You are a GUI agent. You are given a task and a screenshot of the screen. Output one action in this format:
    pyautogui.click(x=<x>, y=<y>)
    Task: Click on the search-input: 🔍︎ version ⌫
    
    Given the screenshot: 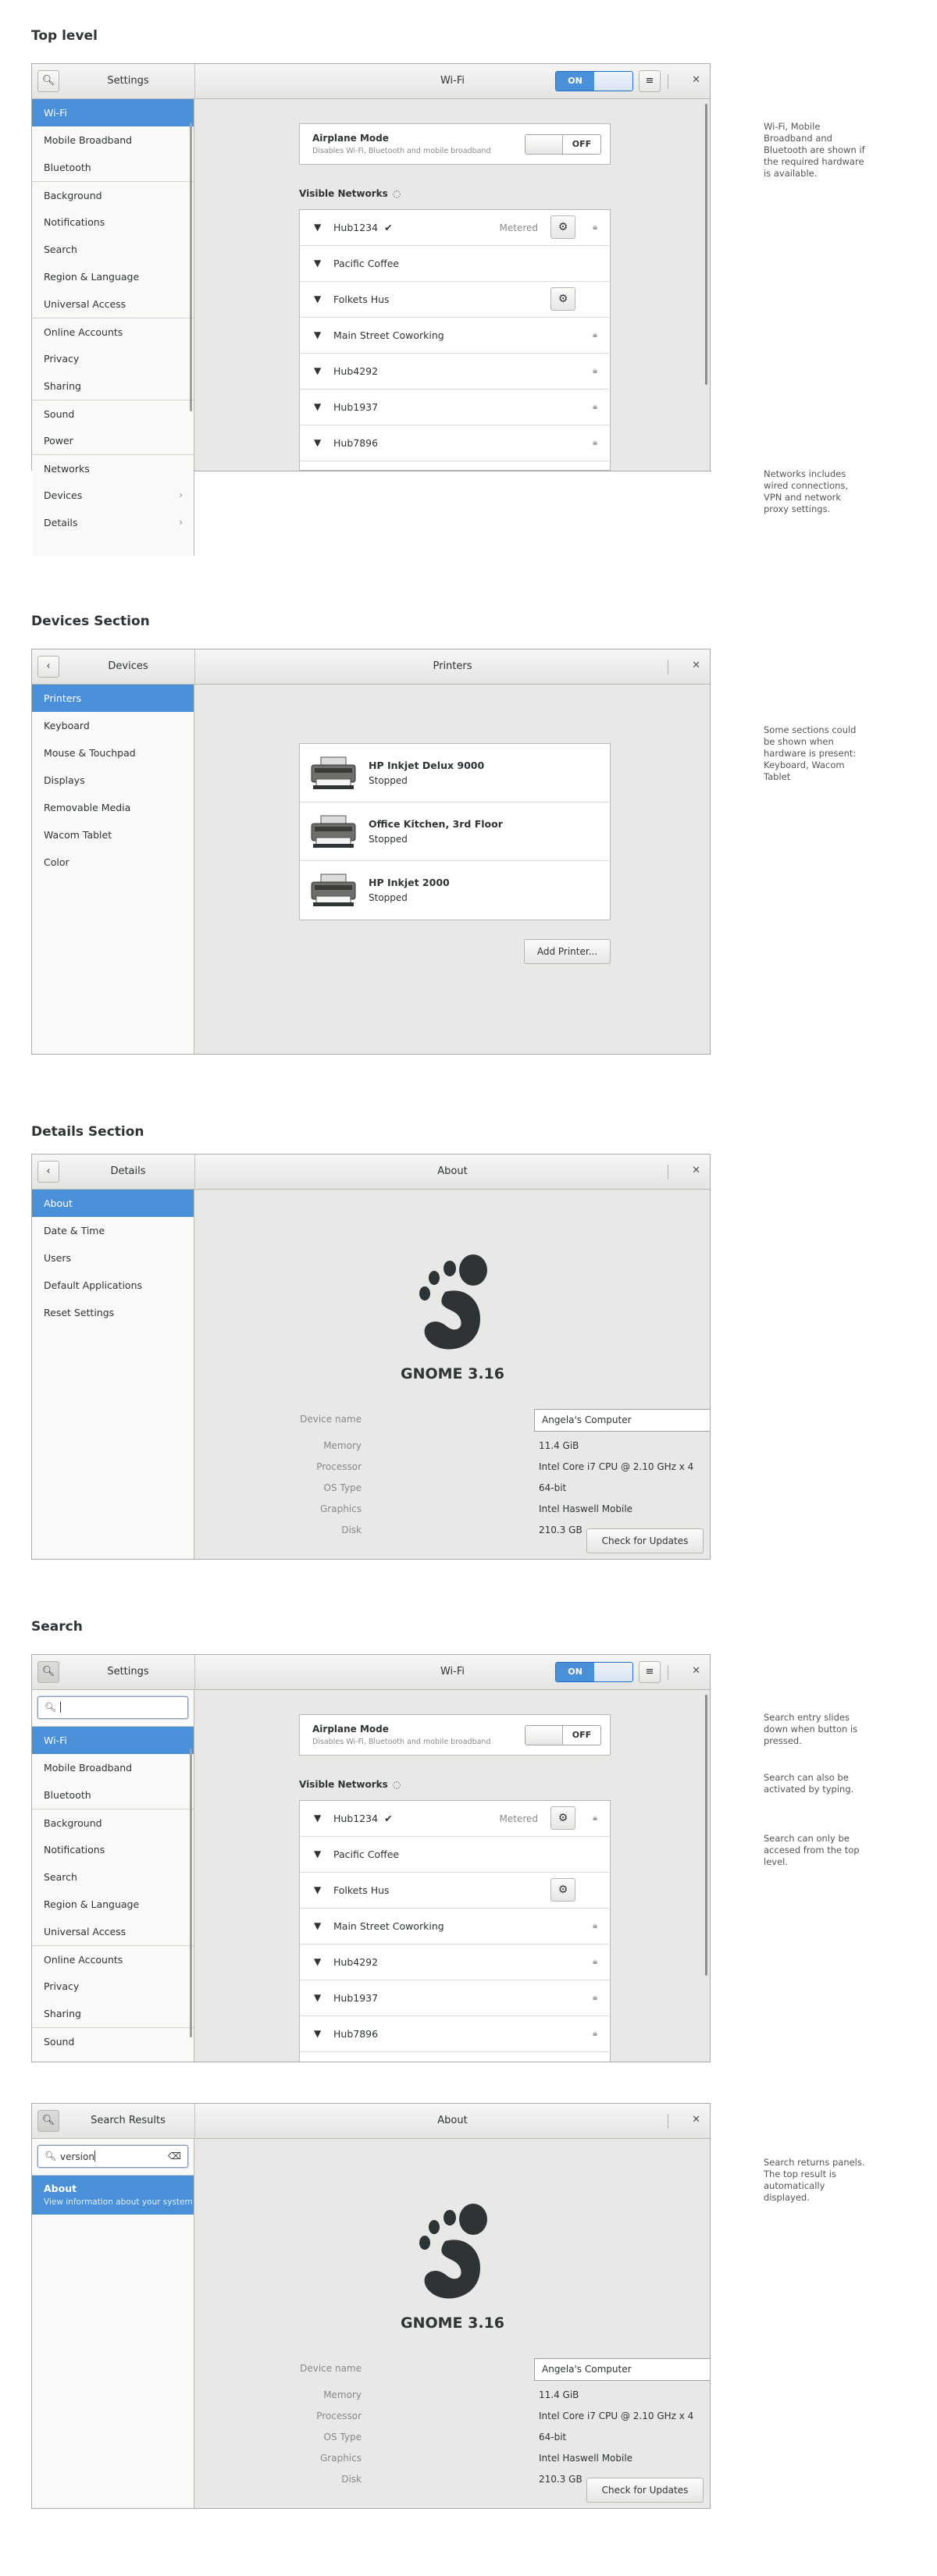 What is the action you would take?
    pyautogui.click(x=112, y=2156)
    